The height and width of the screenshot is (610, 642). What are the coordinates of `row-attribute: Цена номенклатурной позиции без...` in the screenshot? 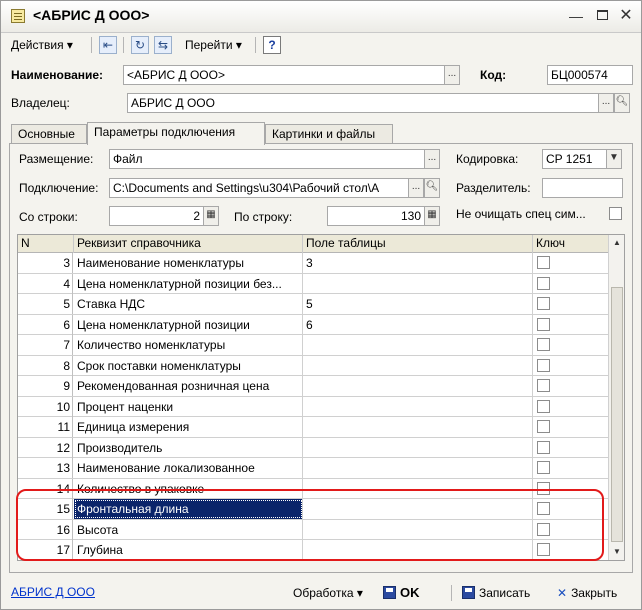 It's located at (188, 283).